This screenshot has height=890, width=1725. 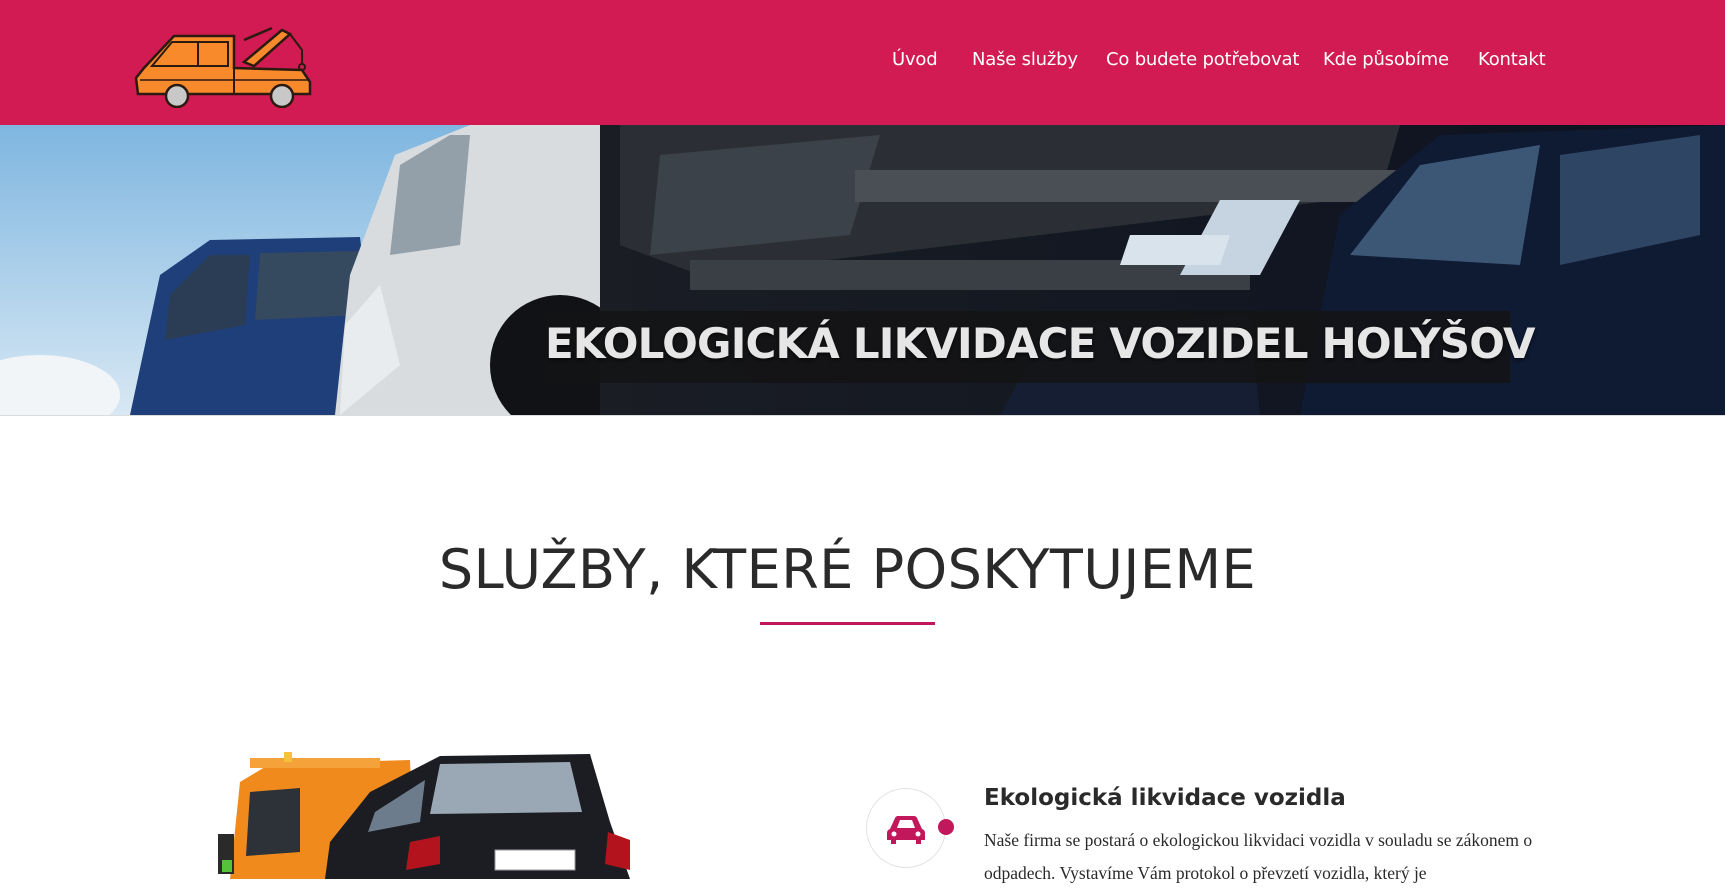 What do you see at coordinates (1165, 798) in the screenshot?
I see `service-title: Ekologická likvidace vozidla` at bounding box center [1165, 798].